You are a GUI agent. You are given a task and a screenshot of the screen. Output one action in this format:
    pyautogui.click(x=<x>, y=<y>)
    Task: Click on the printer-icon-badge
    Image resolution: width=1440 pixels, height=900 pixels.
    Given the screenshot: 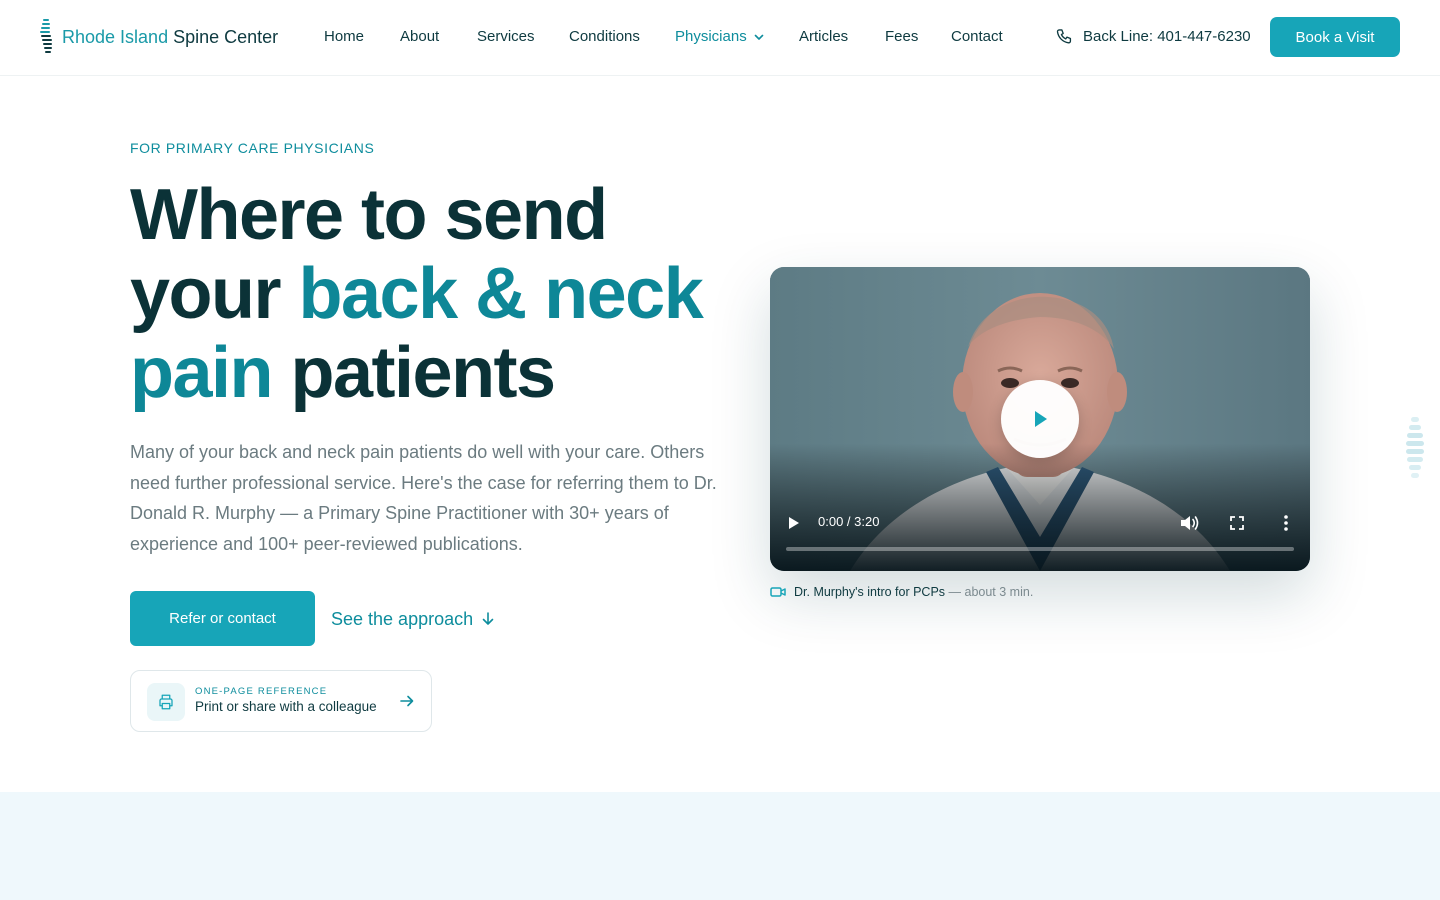 What is the action you would take?
    pyautogui.click(x=166, y=702)
    